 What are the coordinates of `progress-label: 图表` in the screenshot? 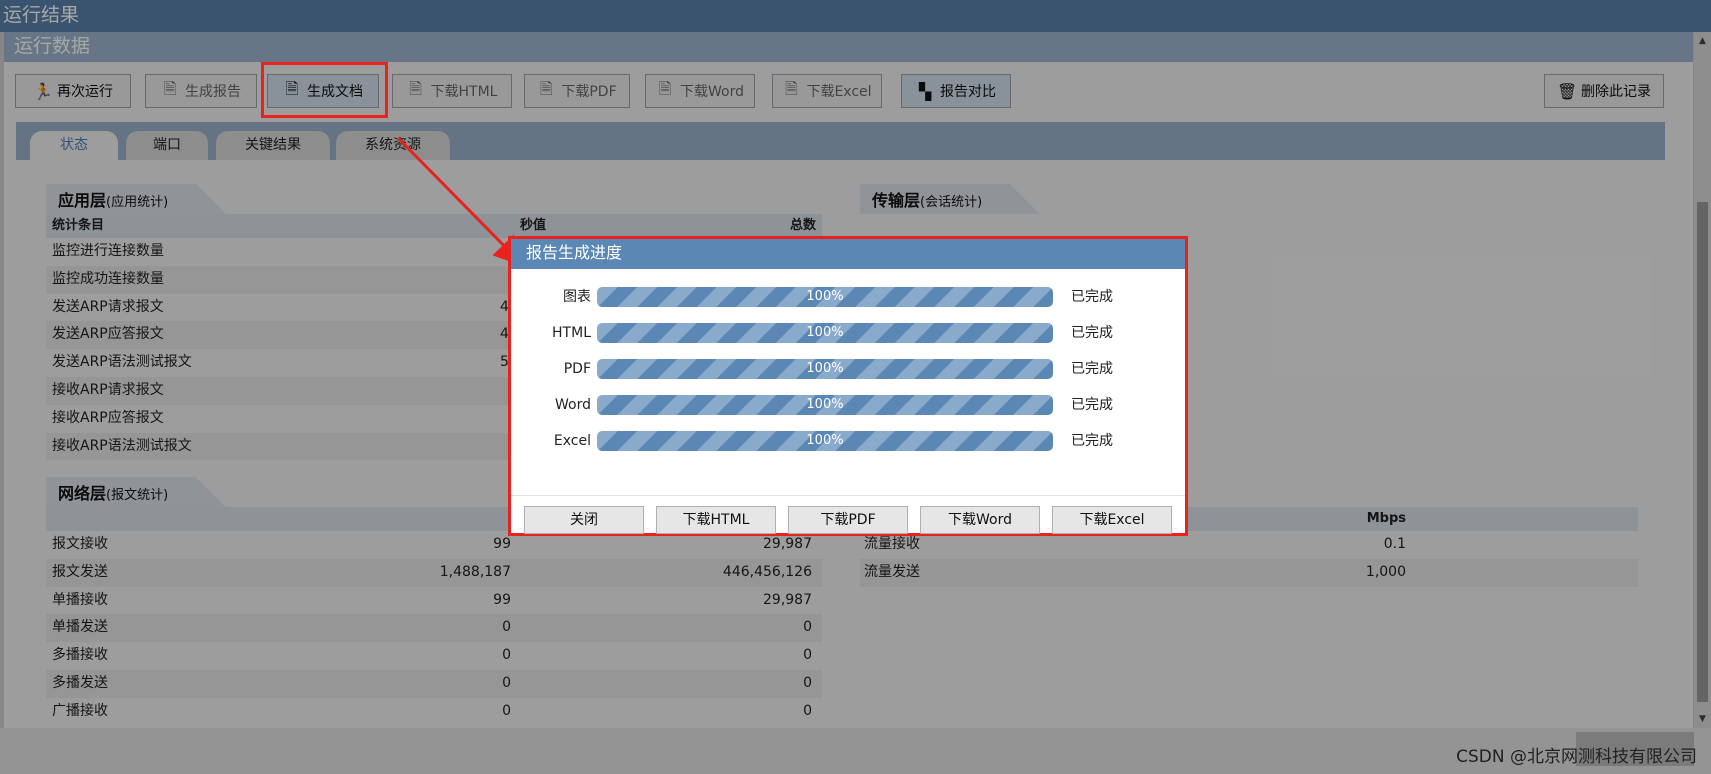 It's located at (577, 297).